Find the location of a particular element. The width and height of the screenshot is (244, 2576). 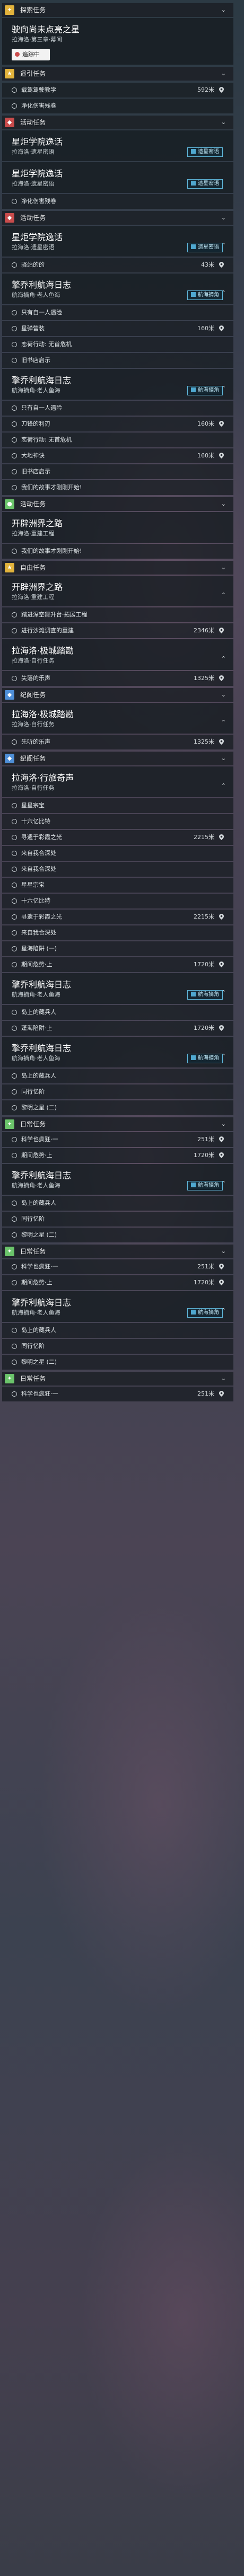

section-header-event-3: ● 活动任务 ⌄ is located at coordinates (118, 504).